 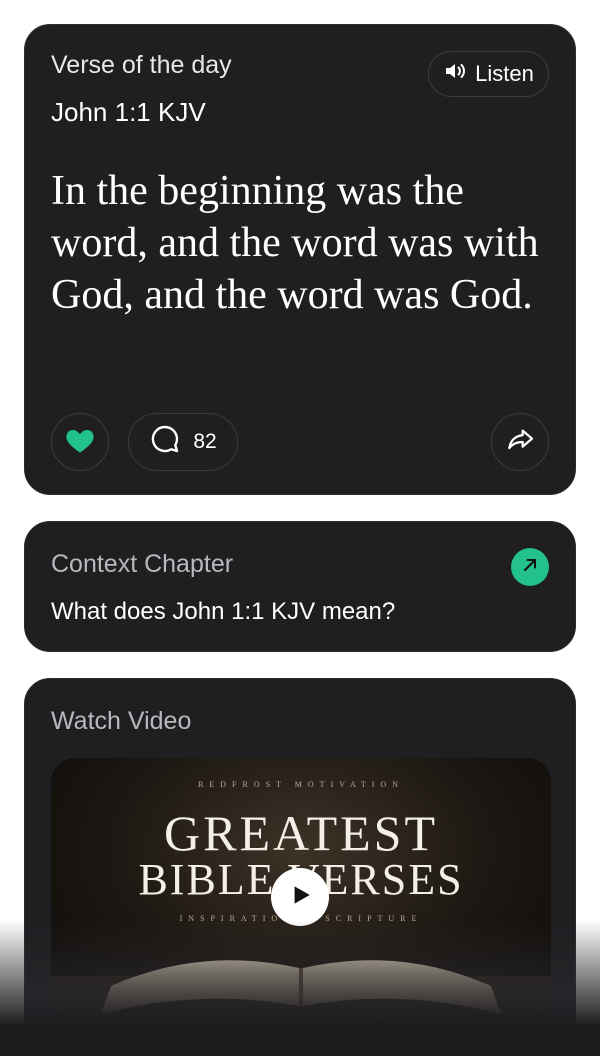 What do you see at coordinates (142, 564) in the screenshot?
I see `context-chapter-title: Context Chapter` at bounding box center [142, 564].